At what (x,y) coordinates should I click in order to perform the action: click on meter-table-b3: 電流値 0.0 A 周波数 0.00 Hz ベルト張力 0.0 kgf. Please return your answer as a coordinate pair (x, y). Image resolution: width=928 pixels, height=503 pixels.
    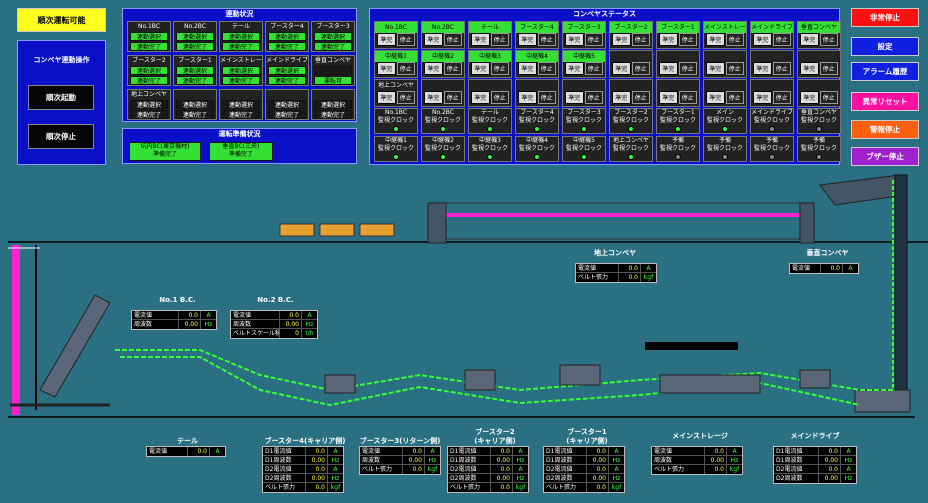
    Looking at the image, I should click on (400, 460).